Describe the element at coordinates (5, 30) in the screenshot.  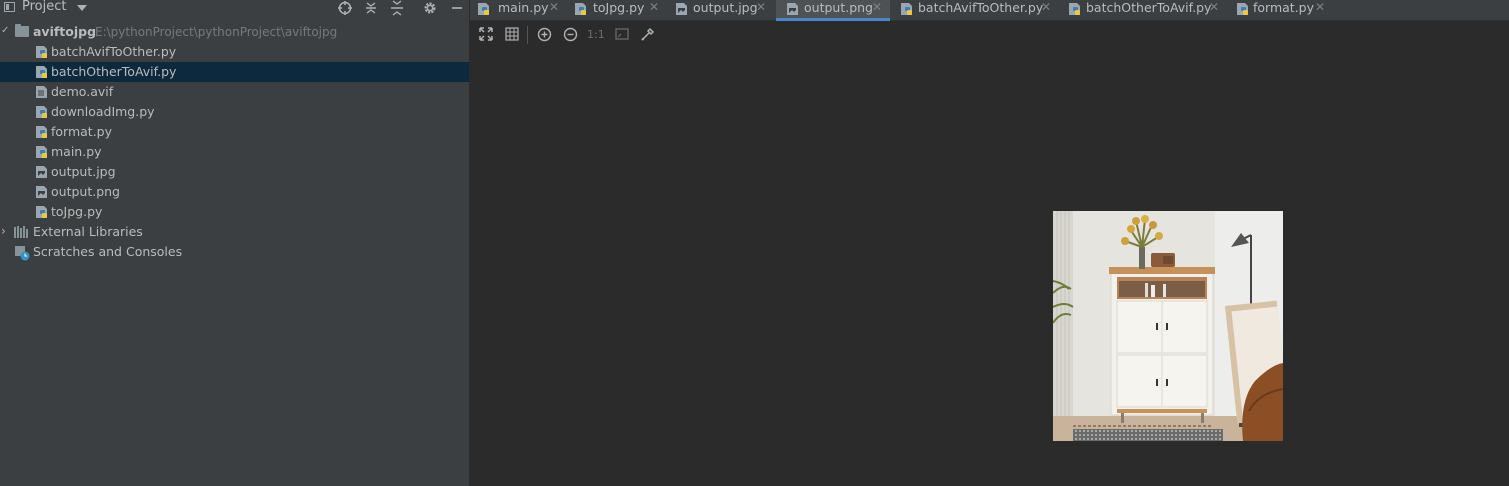
I see `chevron-down-icon: ✓` at that location.